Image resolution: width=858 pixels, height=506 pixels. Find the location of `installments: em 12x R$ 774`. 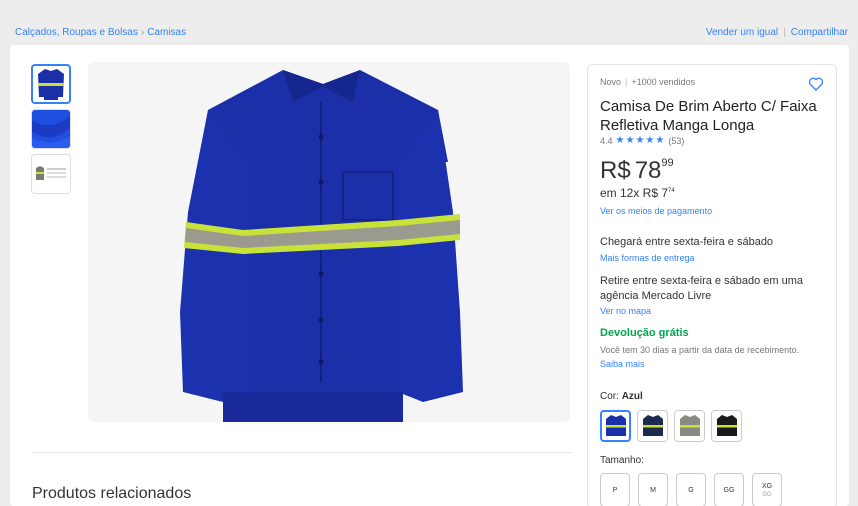

installments: em 12x R$ 774 is located at coordinates (637, 193).